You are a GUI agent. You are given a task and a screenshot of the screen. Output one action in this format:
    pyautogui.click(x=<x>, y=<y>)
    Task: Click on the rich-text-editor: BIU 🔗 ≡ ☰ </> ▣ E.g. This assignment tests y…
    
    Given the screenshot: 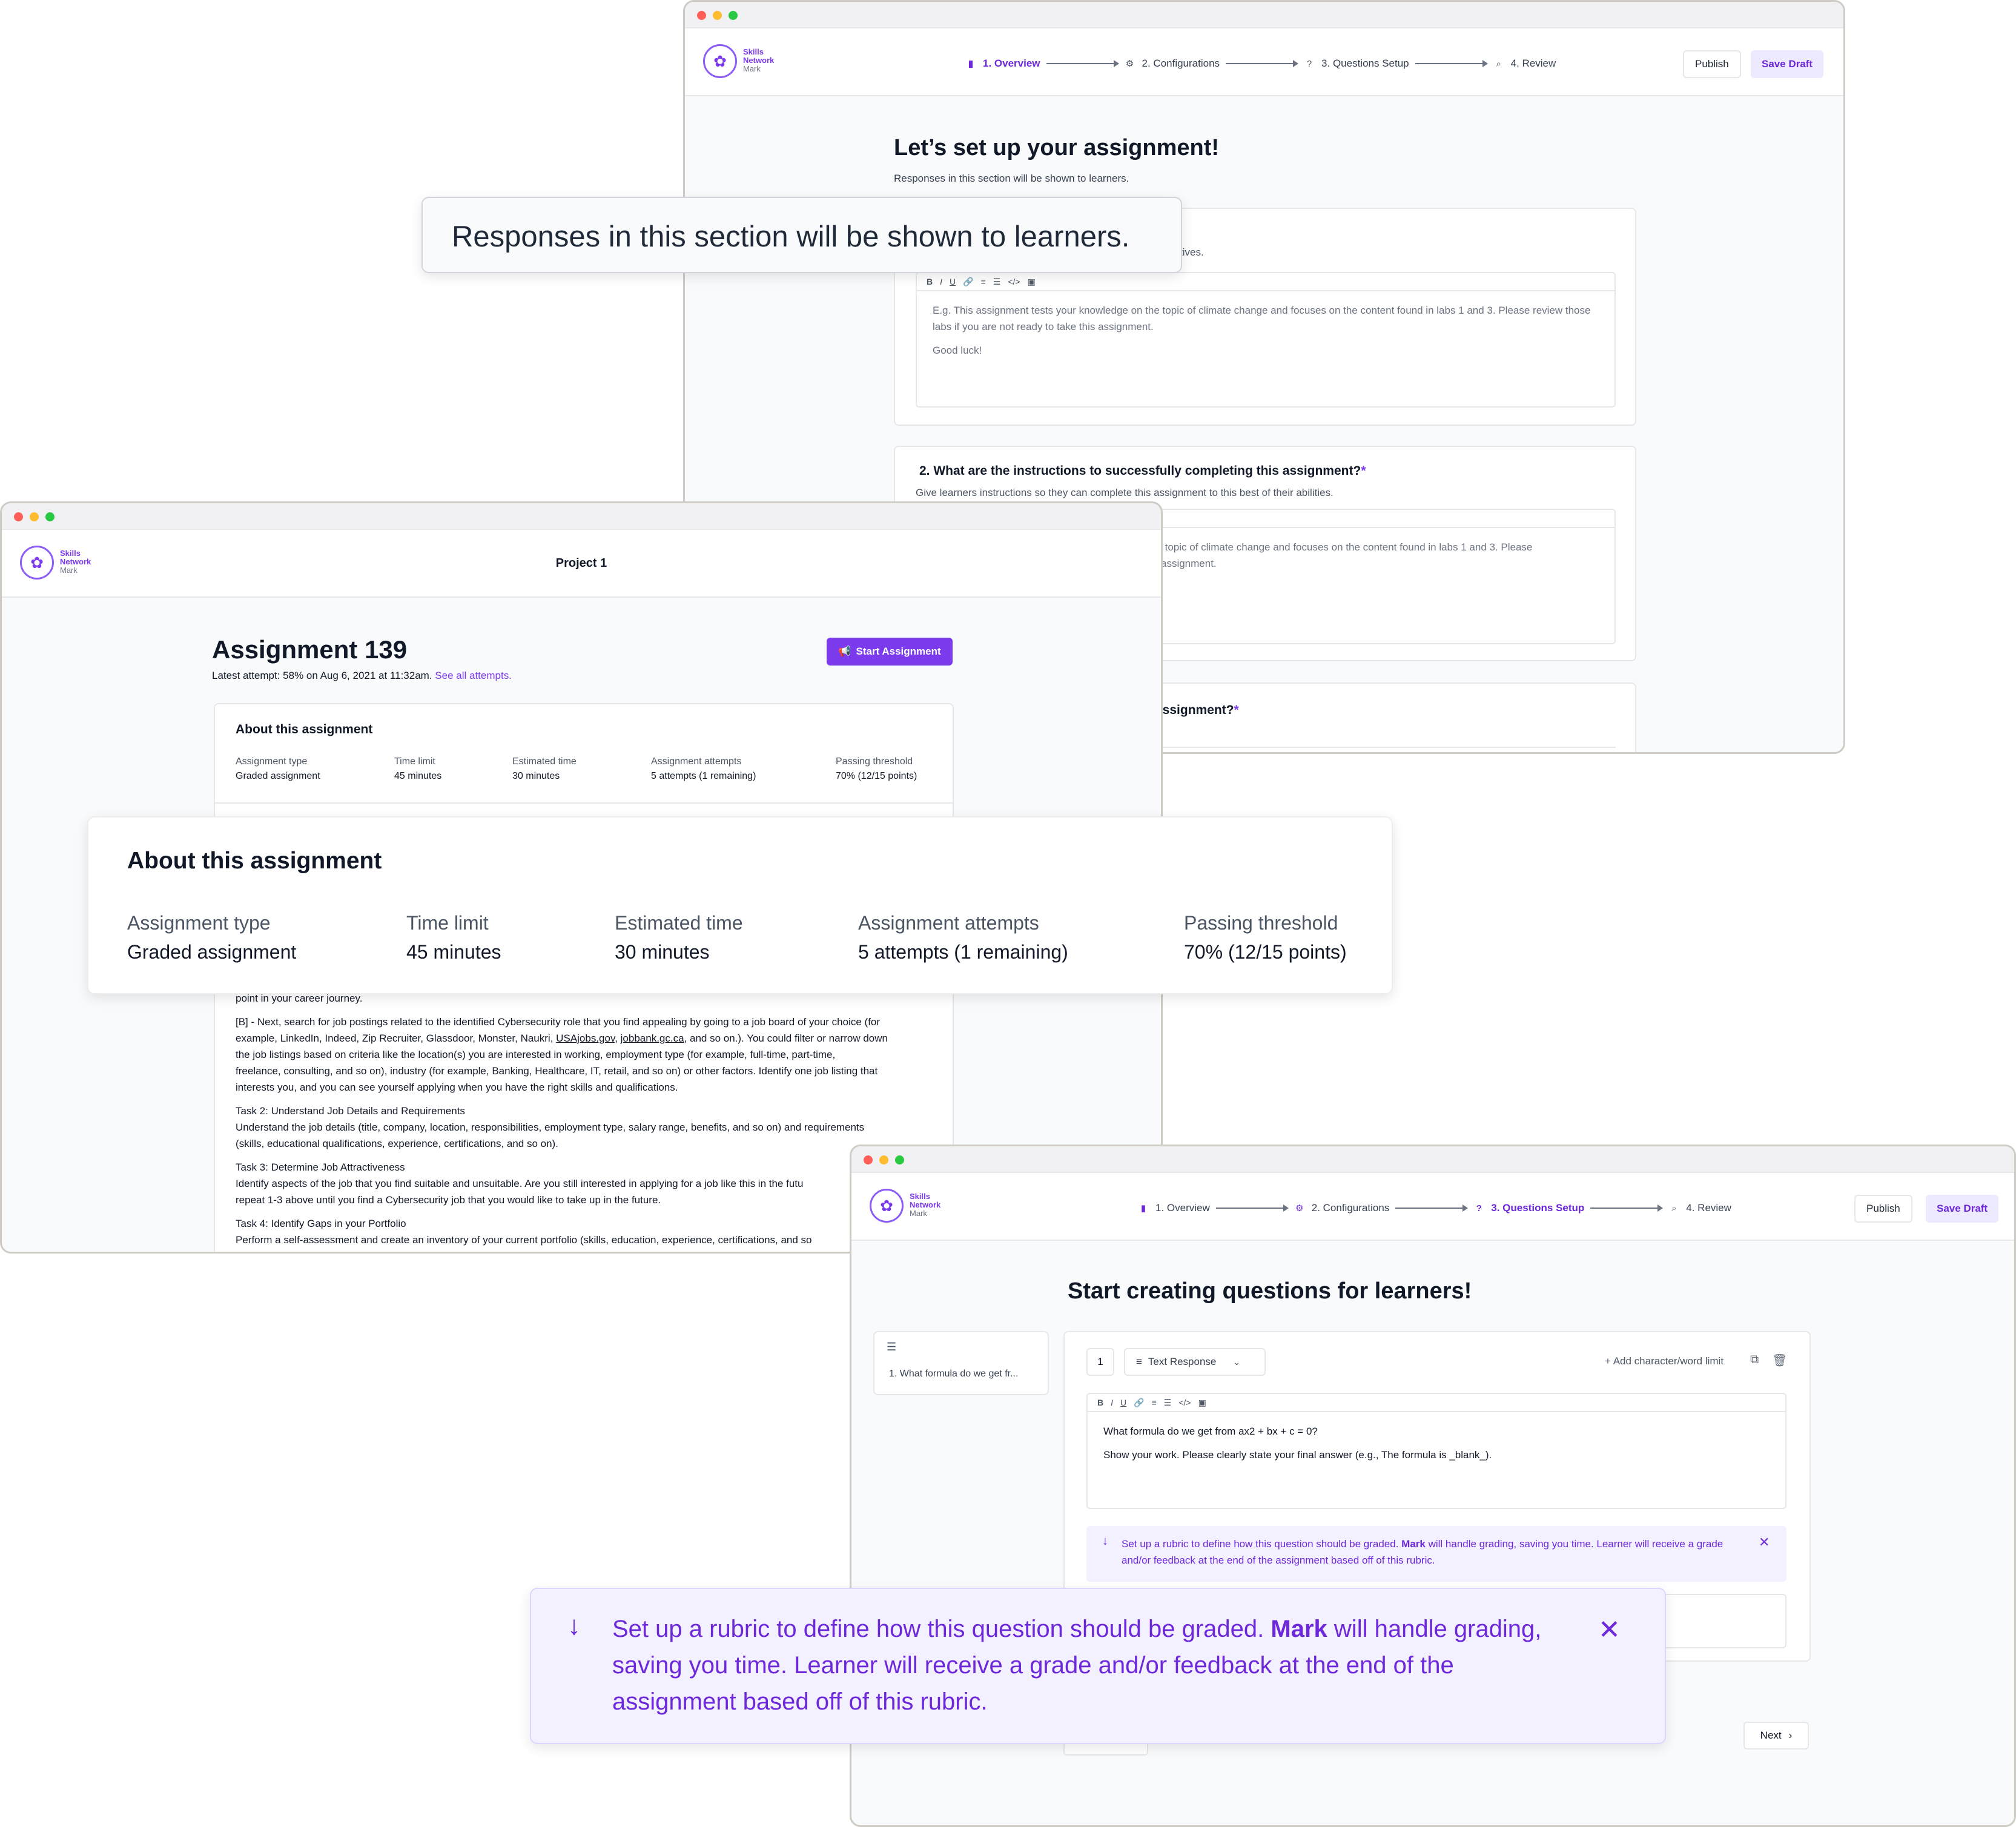 What is the action you would take?
    pyautogui.click(x=1266, y=340)
    